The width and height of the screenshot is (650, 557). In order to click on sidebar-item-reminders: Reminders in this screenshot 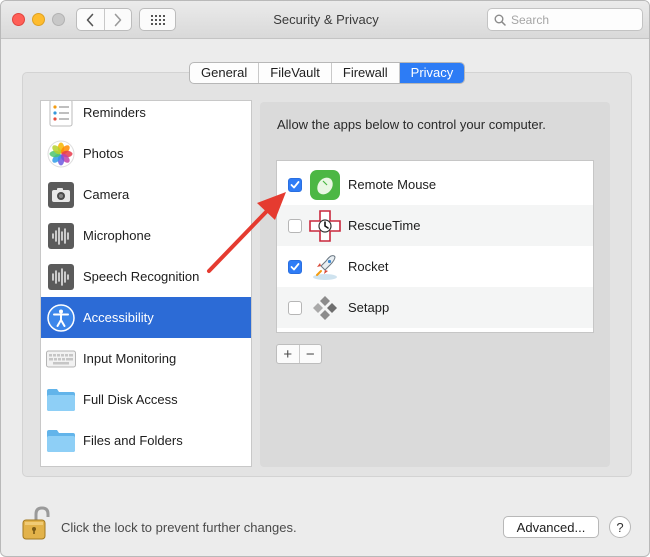, I will do `click(146, 117)`.